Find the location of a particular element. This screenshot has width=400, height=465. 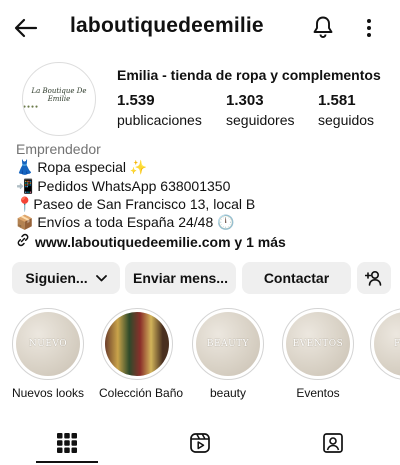

highlight-partial: FI is located at coordinates (385, 344).